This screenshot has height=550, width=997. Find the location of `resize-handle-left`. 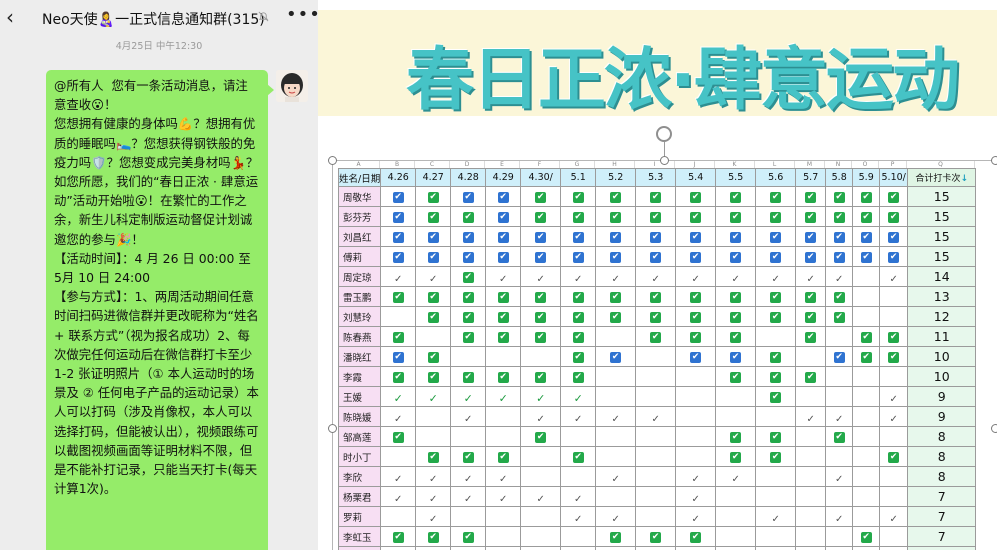

resize-handle-left is located at coordinates (332, 428).